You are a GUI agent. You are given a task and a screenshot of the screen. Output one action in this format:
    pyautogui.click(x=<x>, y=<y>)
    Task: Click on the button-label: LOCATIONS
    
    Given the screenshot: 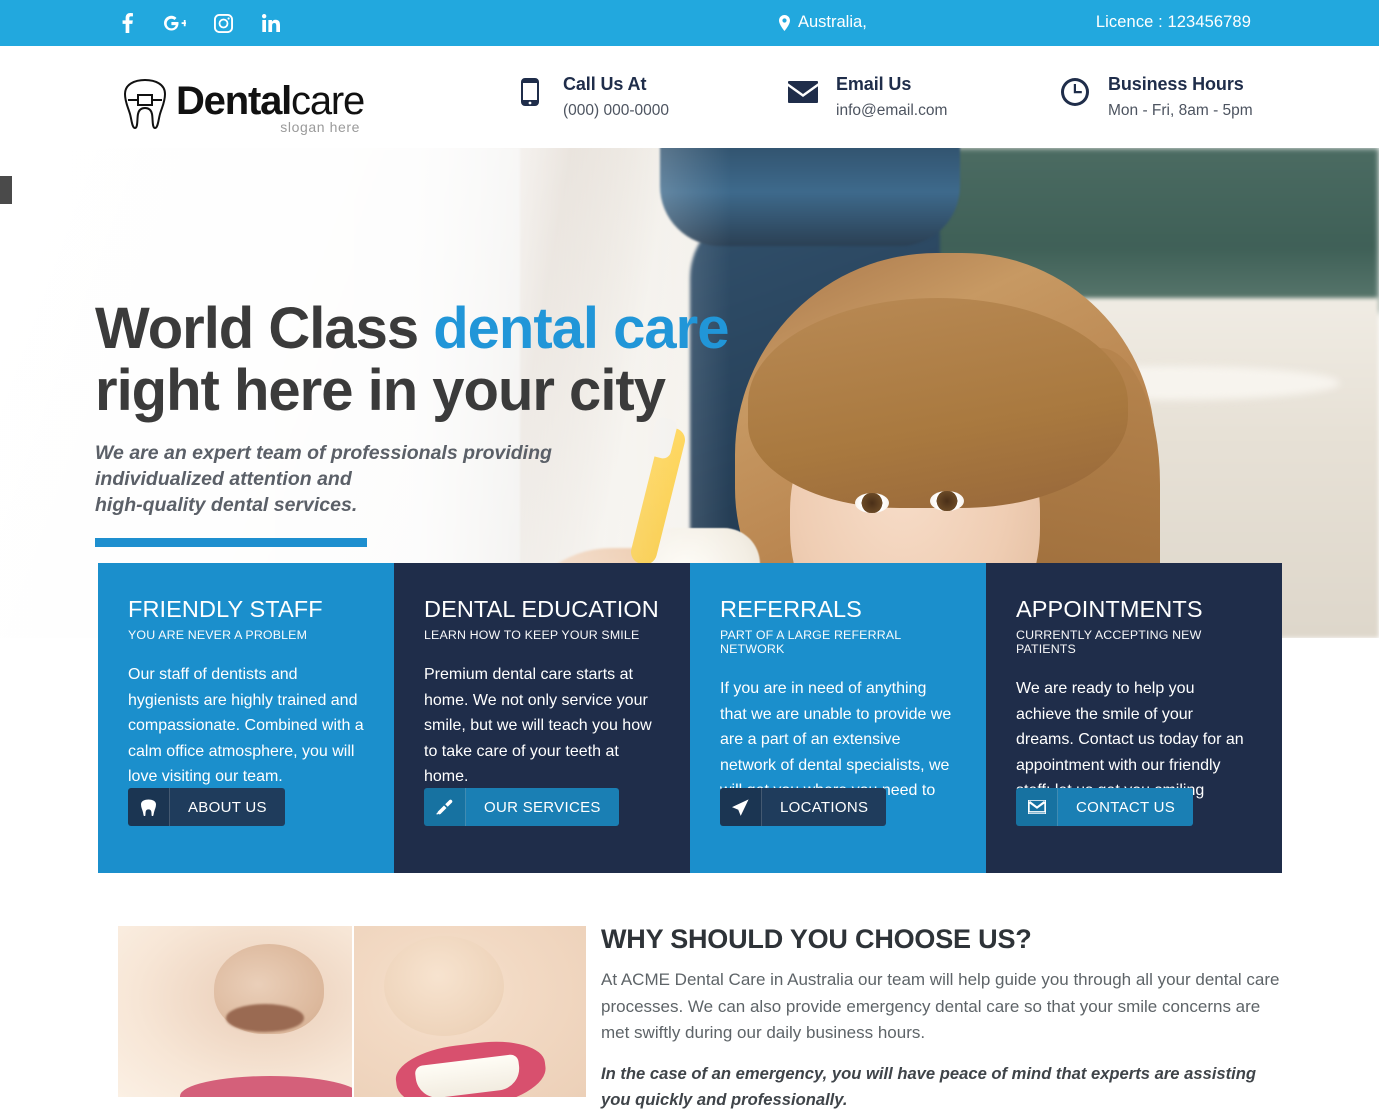 What is the action you would take?
    pyautogui.click(x=824, y=807)
    